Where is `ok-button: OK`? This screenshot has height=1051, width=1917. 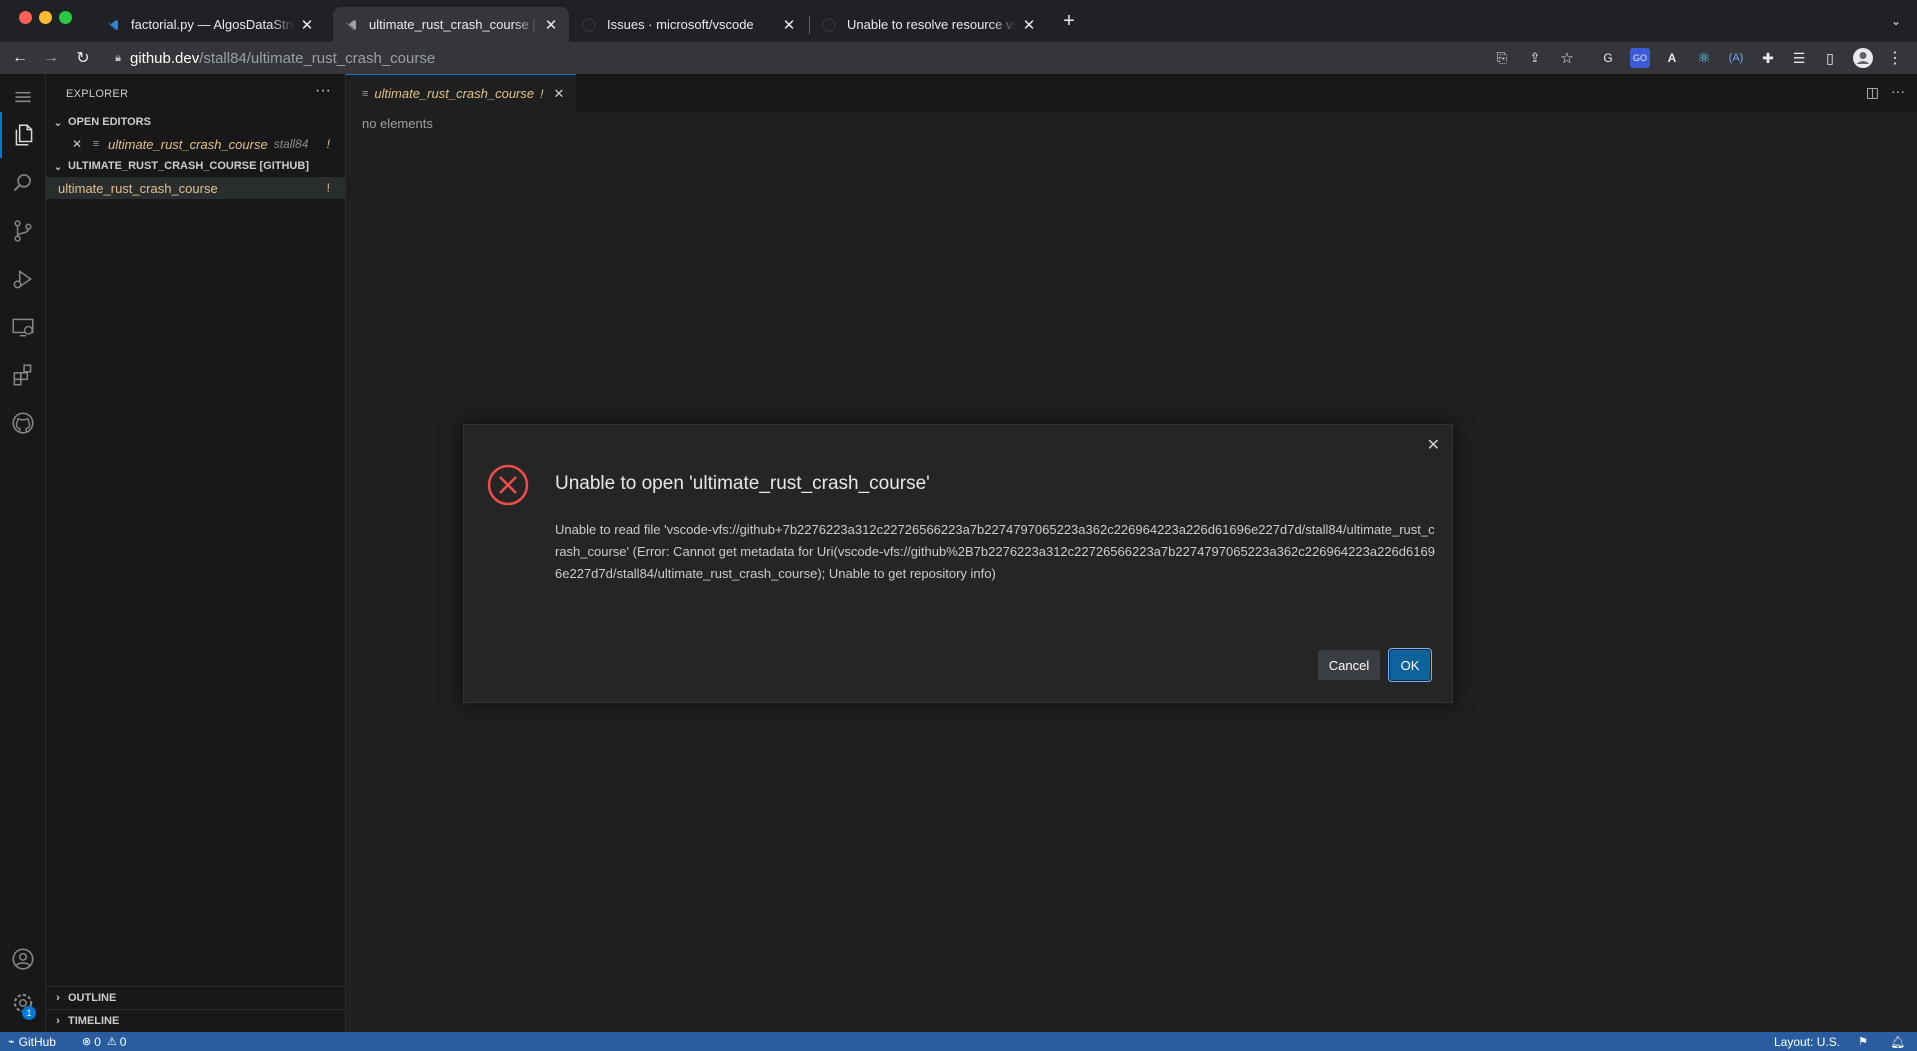
ok-button: OK is located at coordinates (1410, 665).